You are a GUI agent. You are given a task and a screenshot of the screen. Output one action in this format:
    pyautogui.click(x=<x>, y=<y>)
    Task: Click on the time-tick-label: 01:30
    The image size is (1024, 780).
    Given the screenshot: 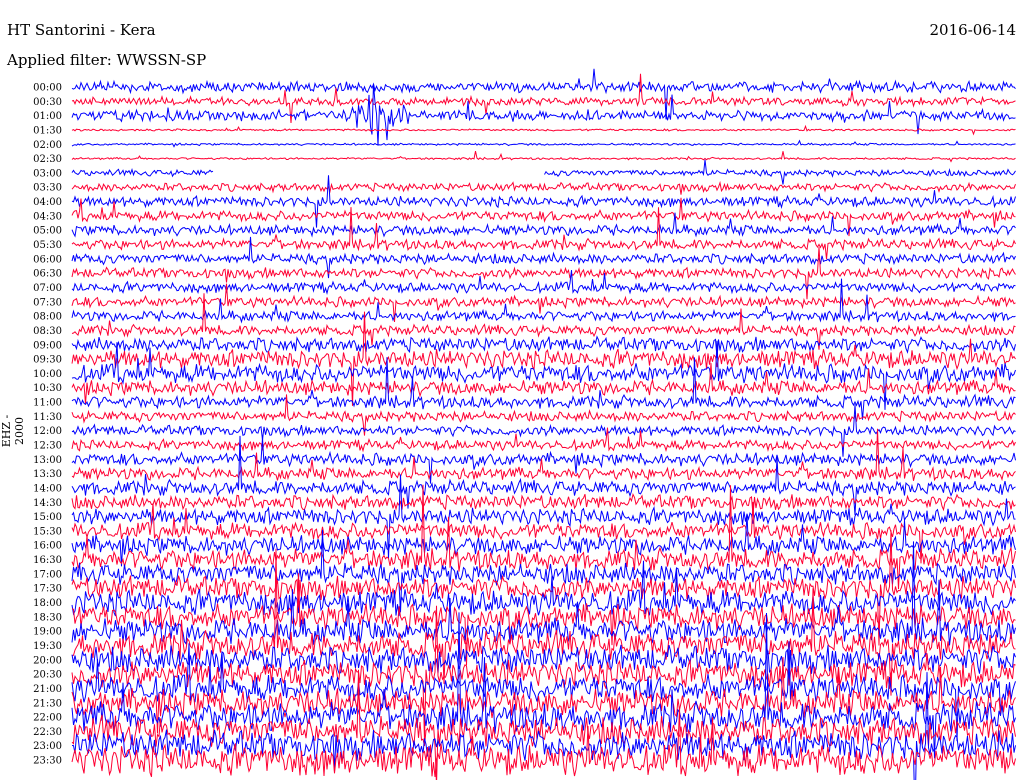 What is the action you would take?
    pyautogui.click(x=47, y=130)
    